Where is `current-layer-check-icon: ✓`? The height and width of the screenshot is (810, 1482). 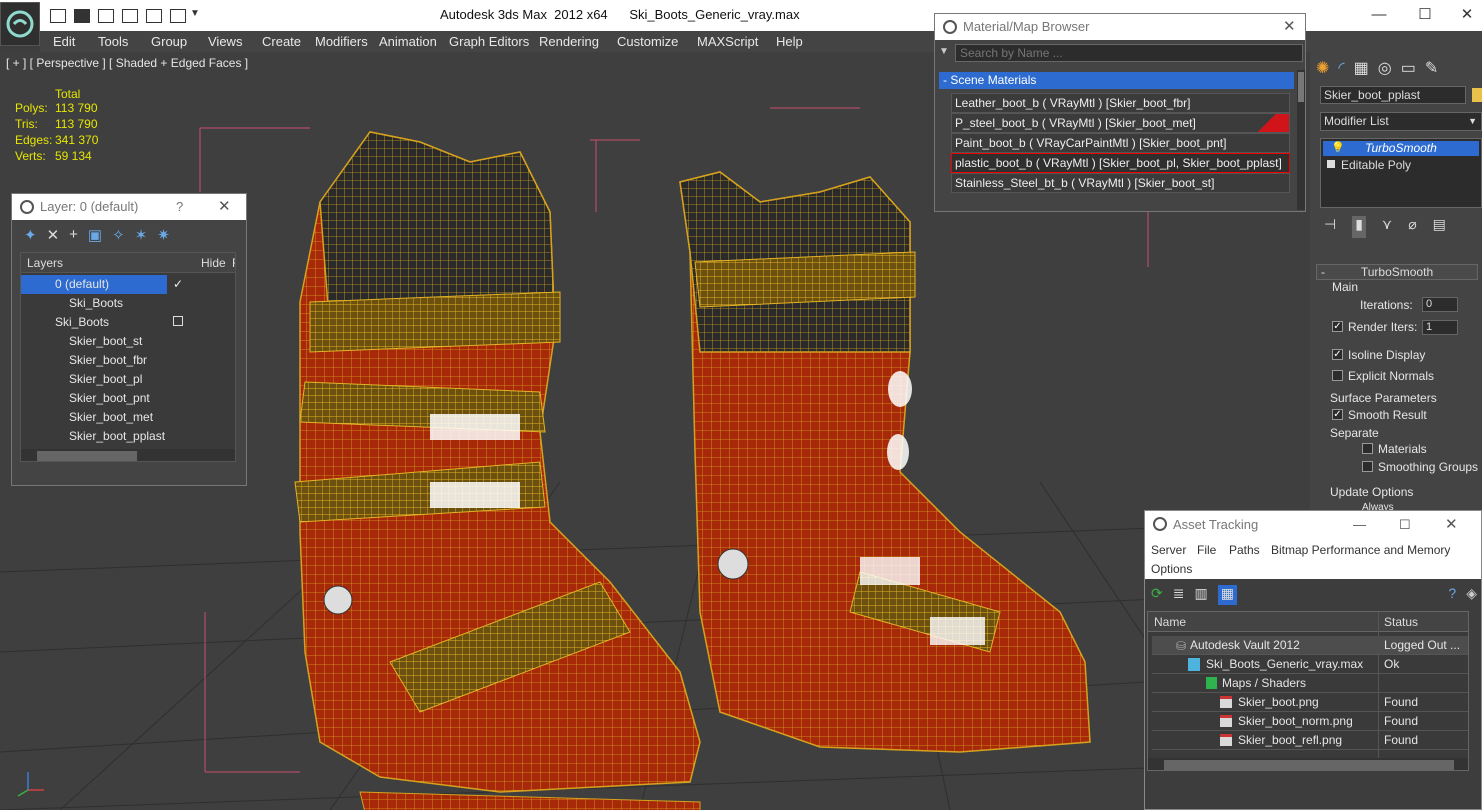
current-layer-check-icon: ✓ is located at coordinates (178, 284).